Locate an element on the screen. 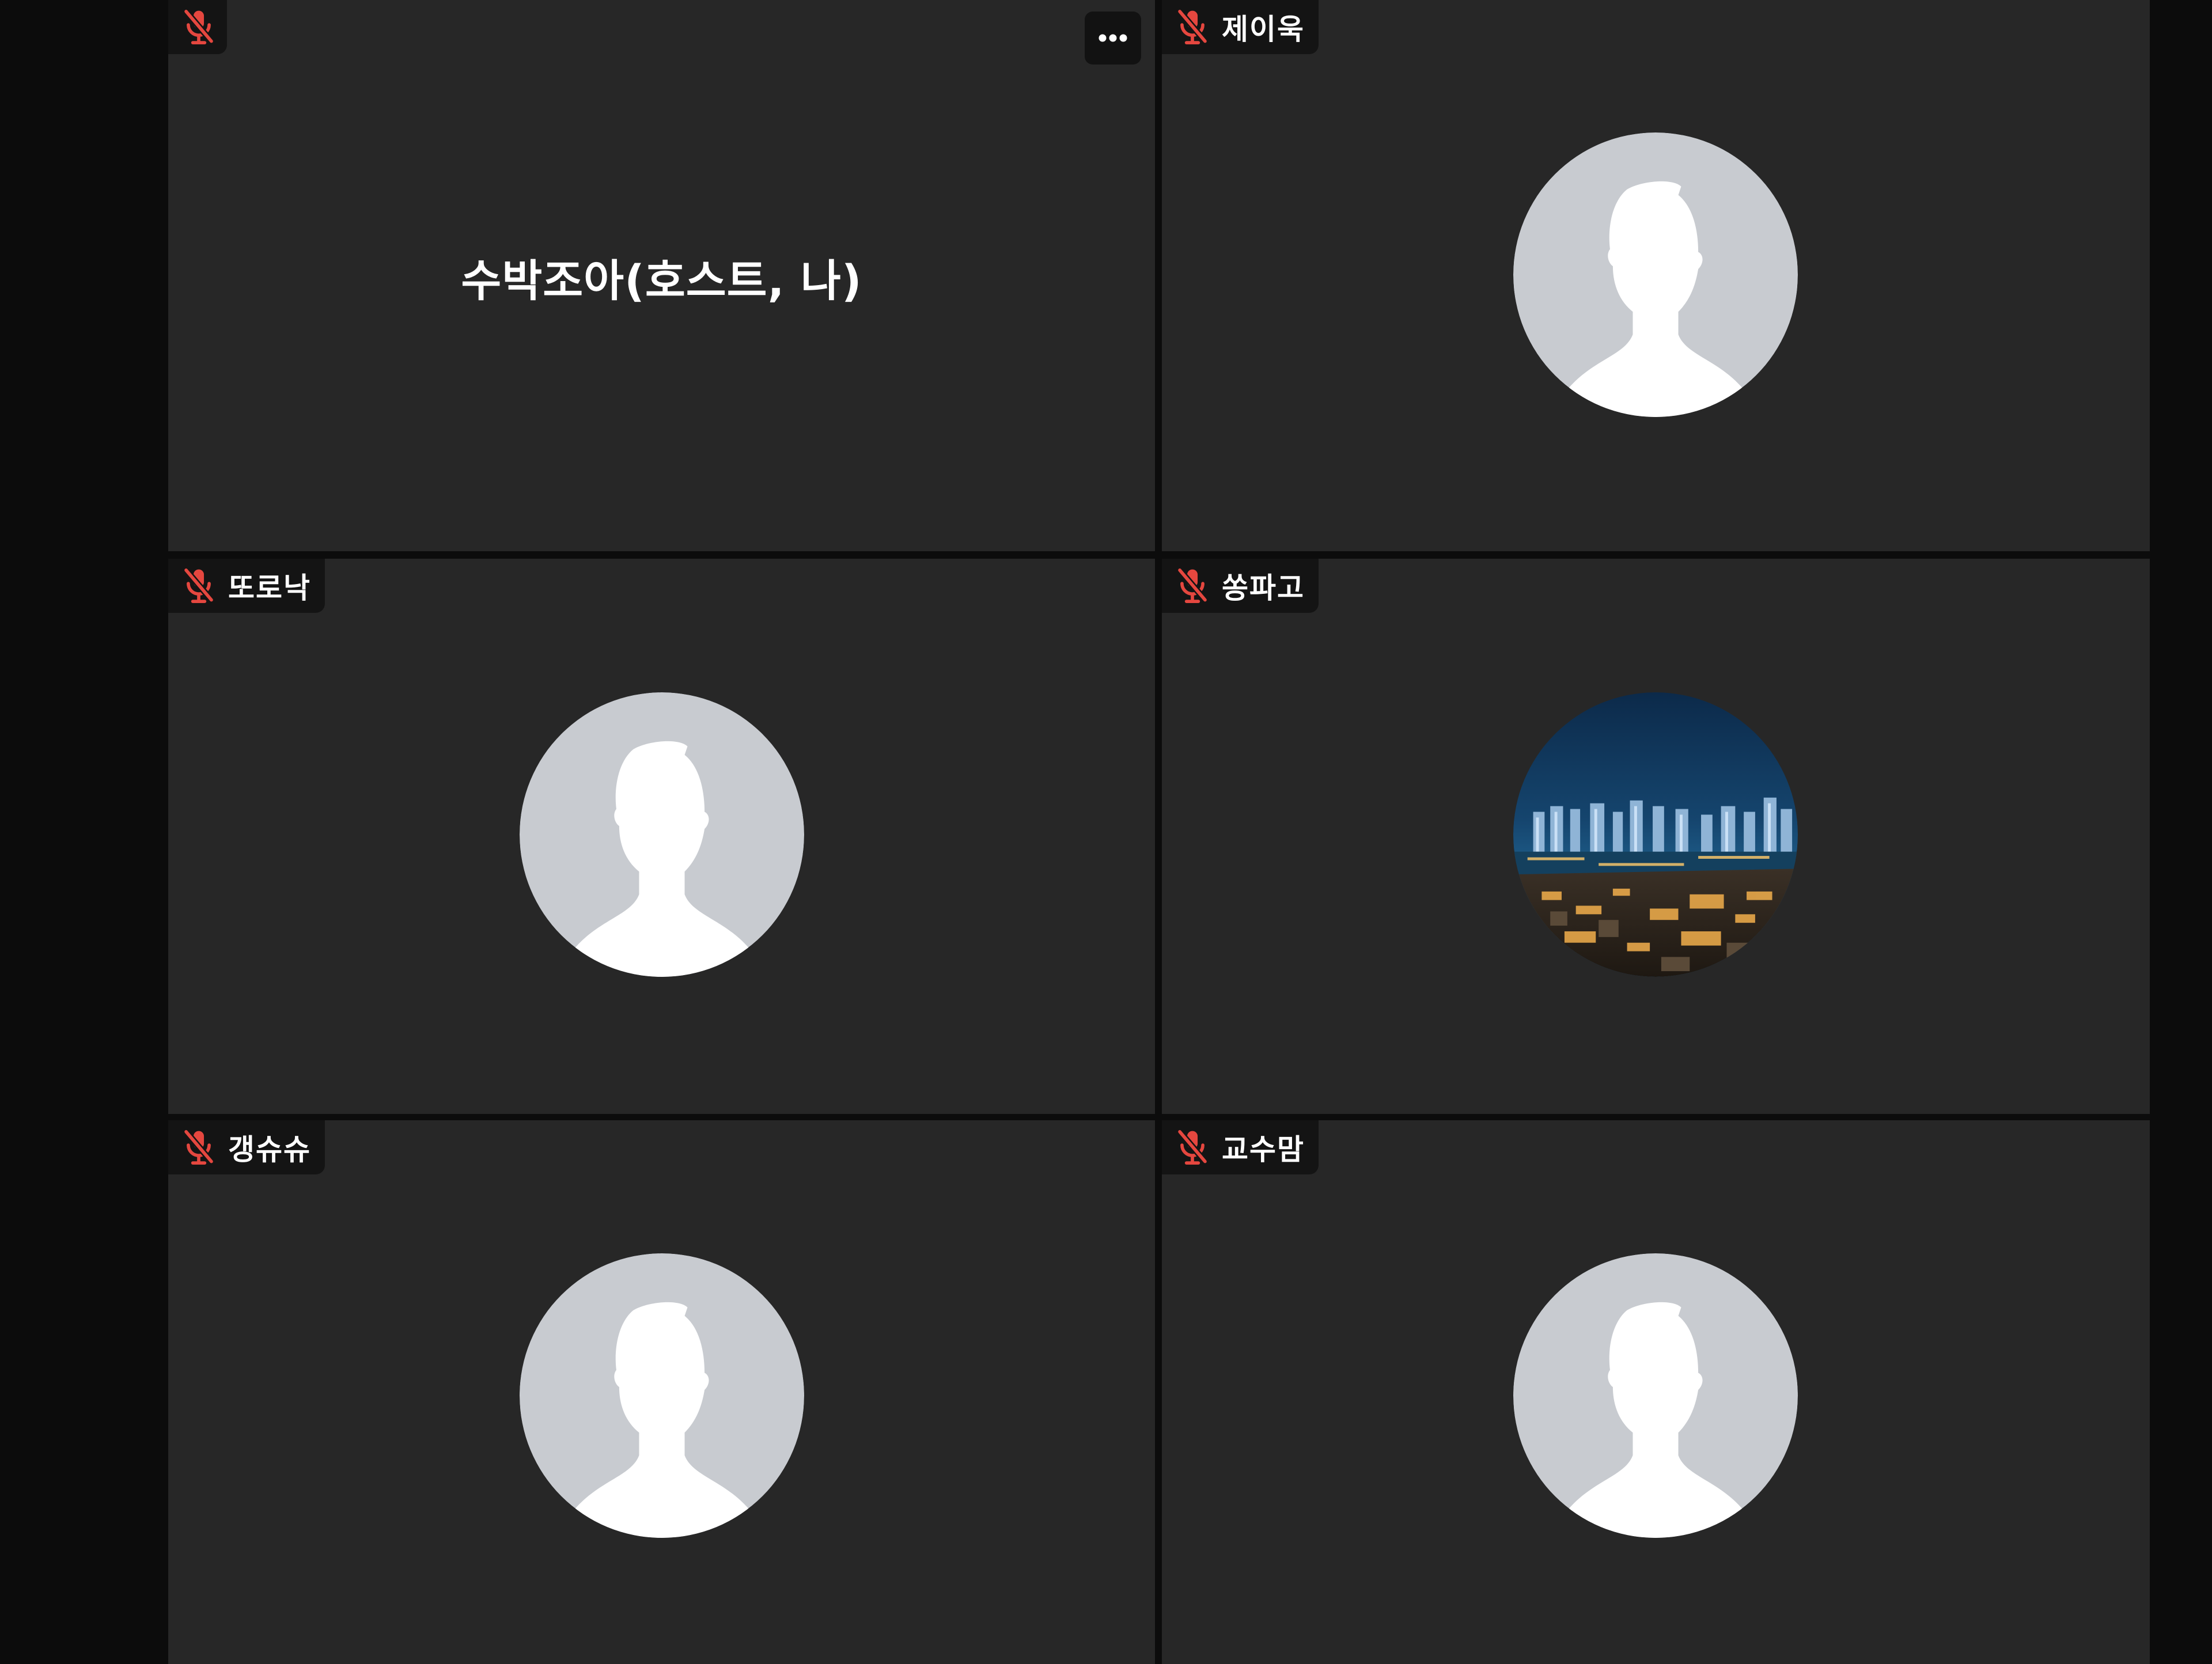  participant-name-label: 쏭파고 is located at coordinates (1263, 588).